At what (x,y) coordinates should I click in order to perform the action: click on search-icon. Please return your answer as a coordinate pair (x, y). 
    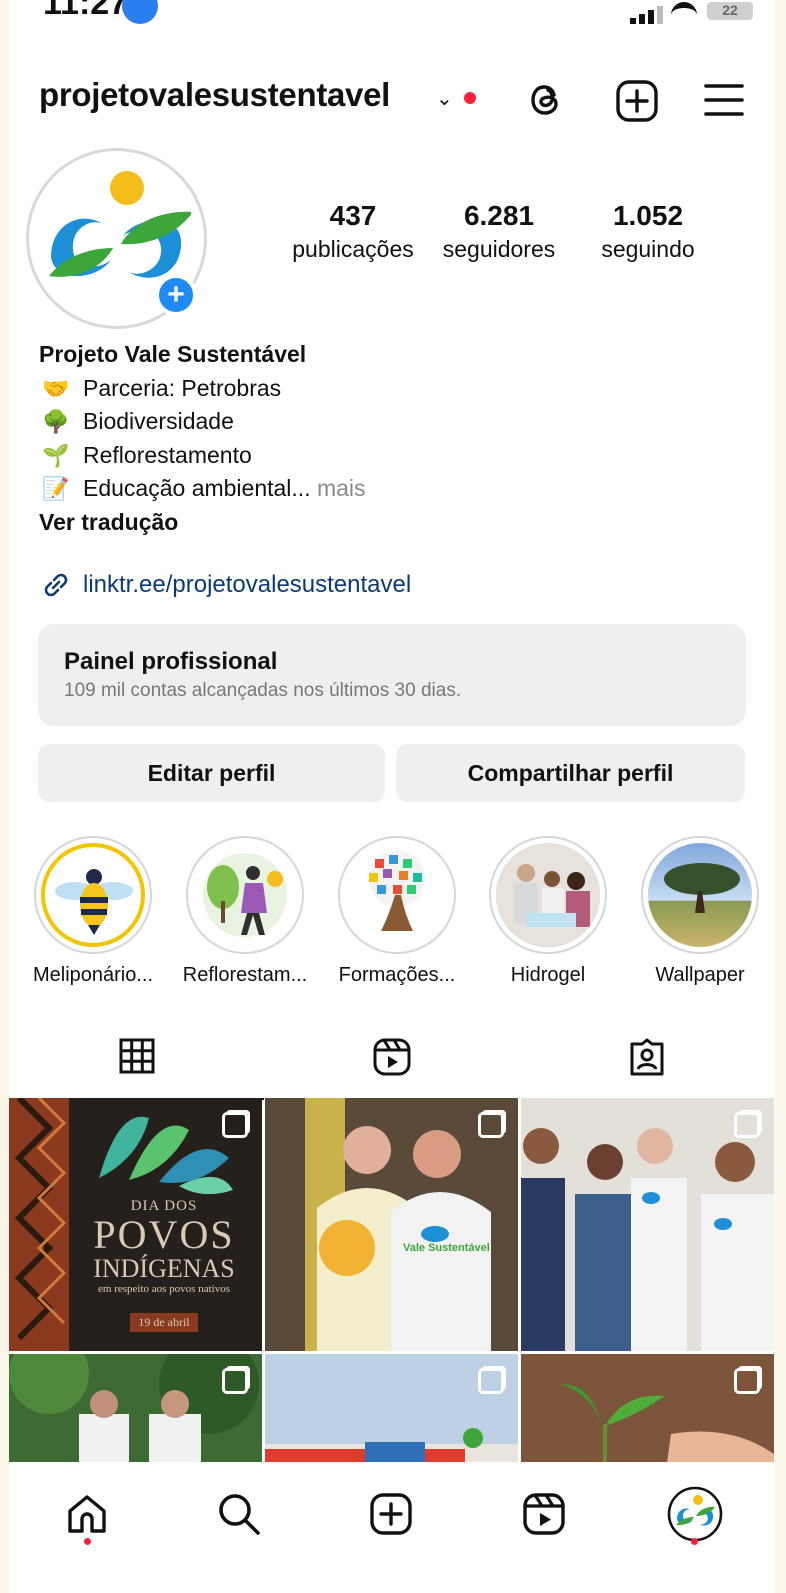
    Looking at the image, I should click on (239, 1514).